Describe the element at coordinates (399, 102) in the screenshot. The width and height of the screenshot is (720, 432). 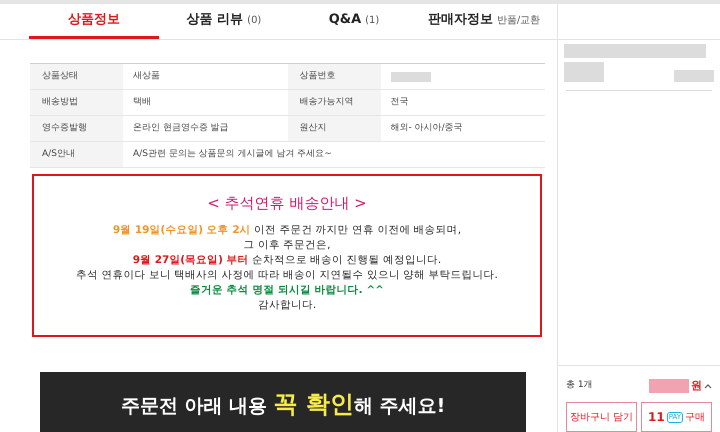
I see `table-value: 전국` at that location.